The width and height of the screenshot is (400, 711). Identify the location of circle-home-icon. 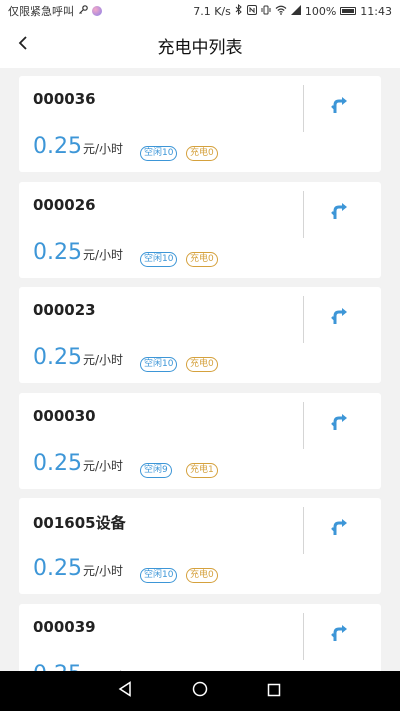
(200, 691).